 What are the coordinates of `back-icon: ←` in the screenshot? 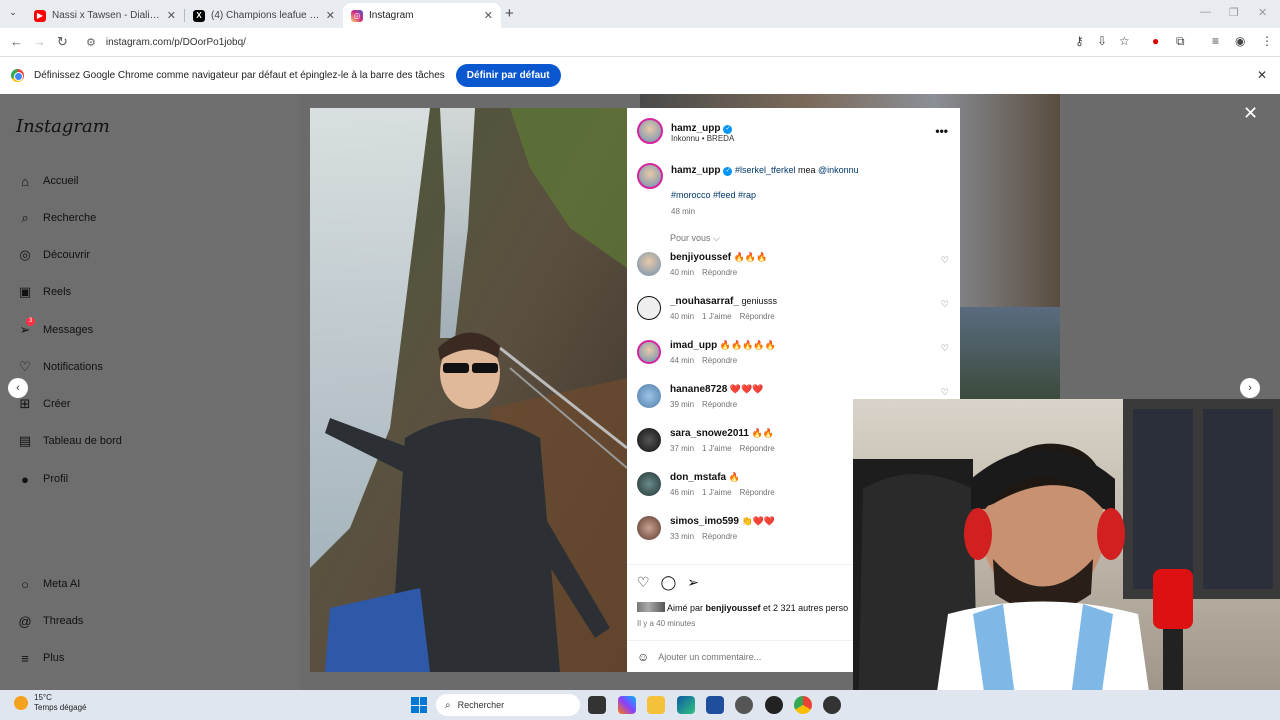 It's located at (16, 41).